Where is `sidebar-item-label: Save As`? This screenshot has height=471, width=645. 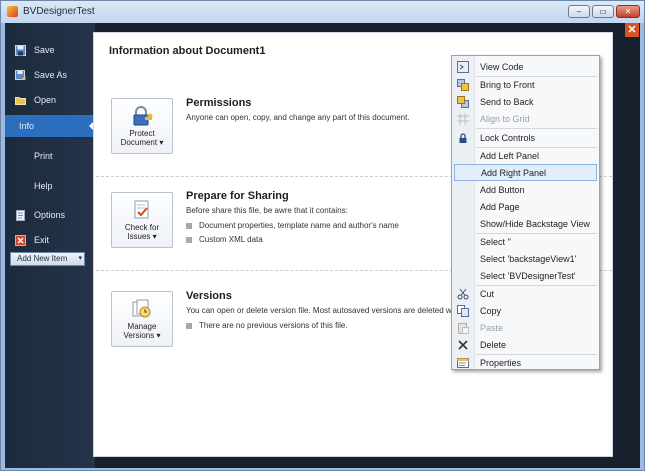
sidebar-item-label: Save As is located at coordinates (51, 75).